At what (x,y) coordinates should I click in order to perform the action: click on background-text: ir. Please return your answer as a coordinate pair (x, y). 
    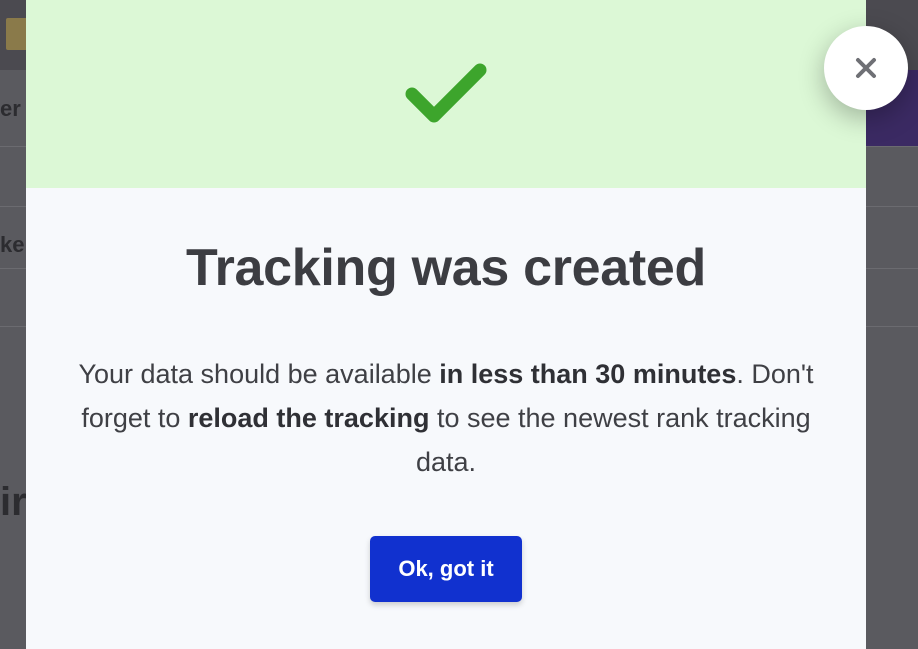
    Looking at the image, I should click on (13, 502).